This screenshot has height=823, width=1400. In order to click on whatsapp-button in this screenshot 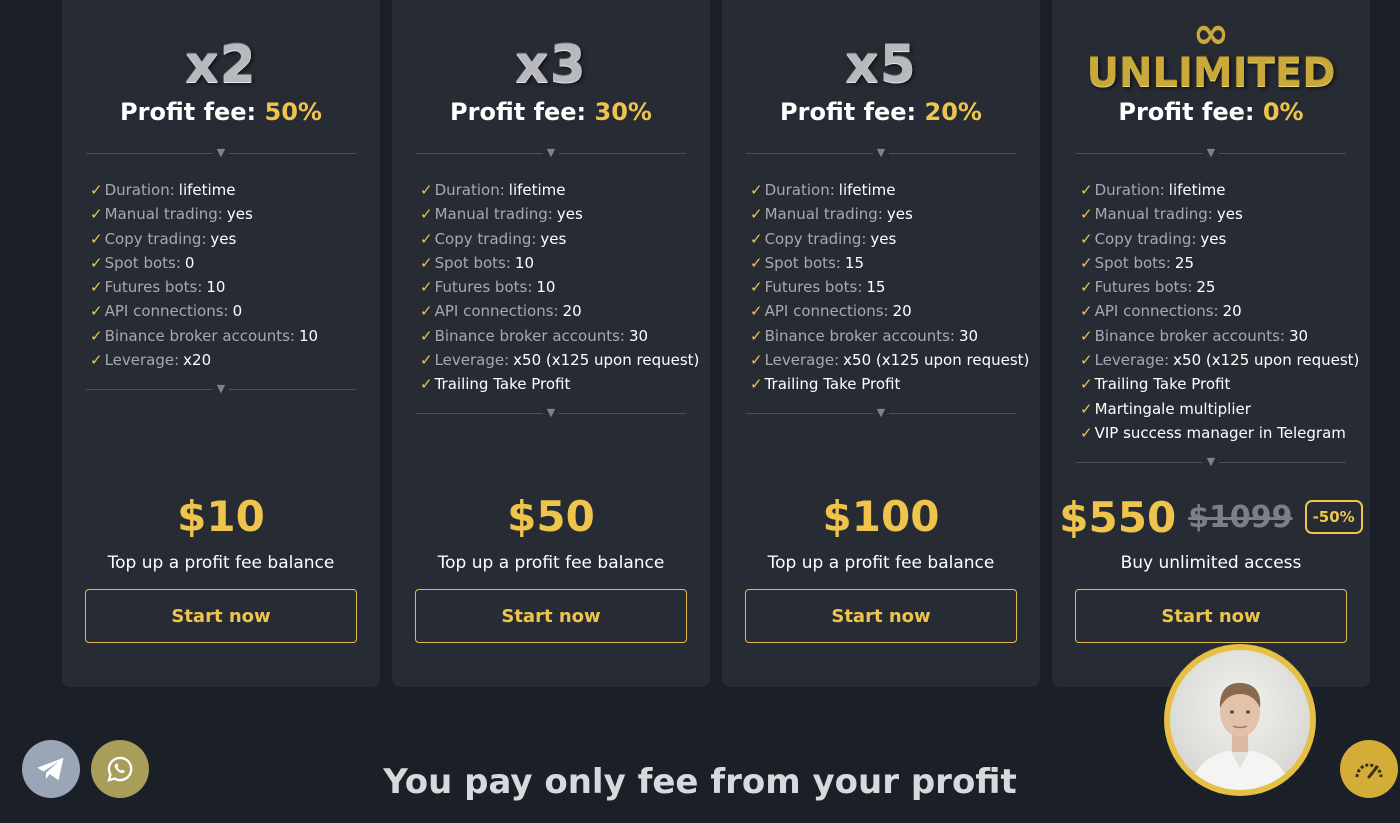, I will do `click(120, 769)`.